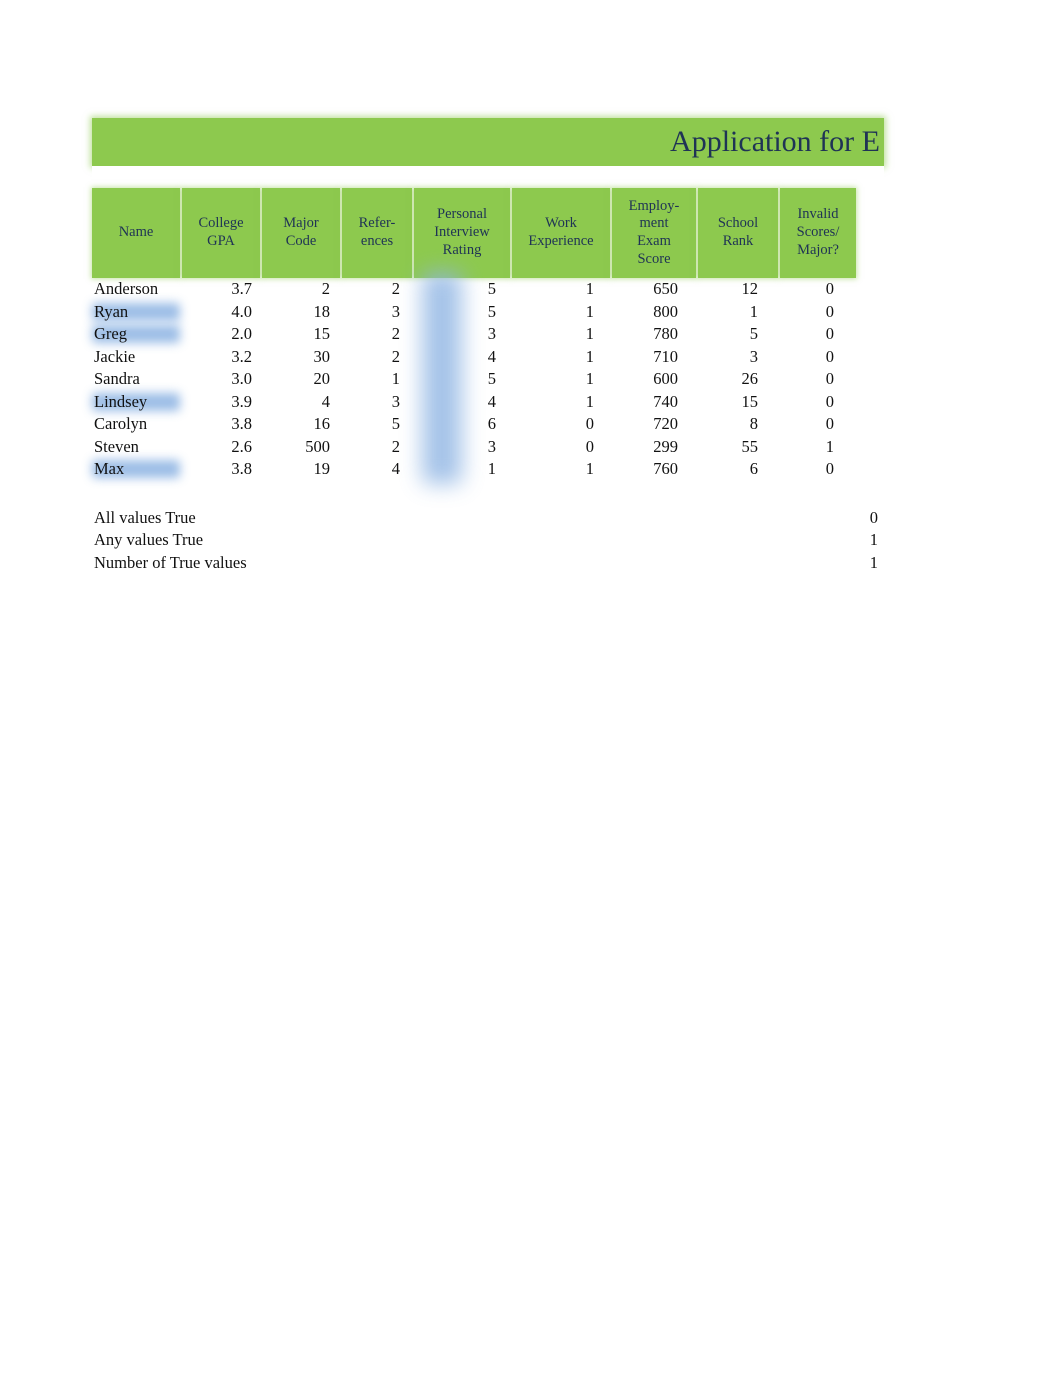  What do you see at coordinates (219, 312) in the screenshot?
I see `cell-college_gpa: 4.0` at bounding box center [219, 312].